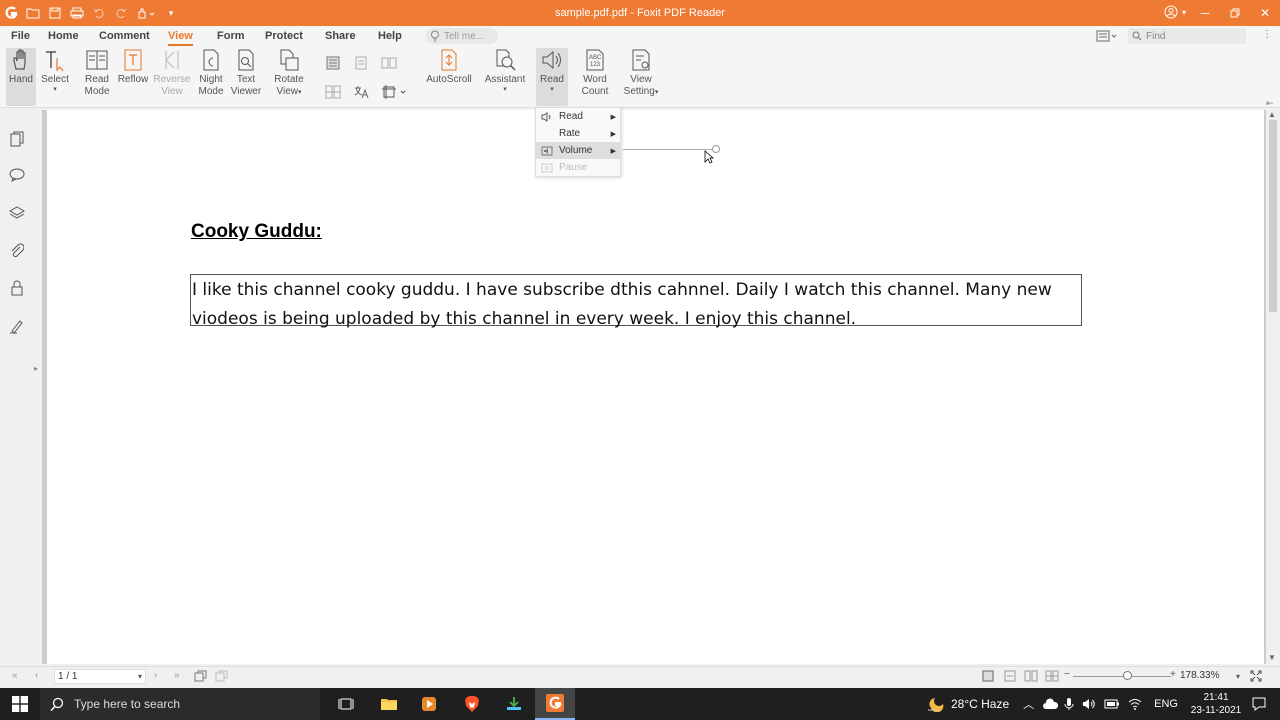 The width and height of the screenshot is (1280, 720). Describe the element at coordinates (435, 36) in the screenshot. I see `lightbulb-icon` at that location.